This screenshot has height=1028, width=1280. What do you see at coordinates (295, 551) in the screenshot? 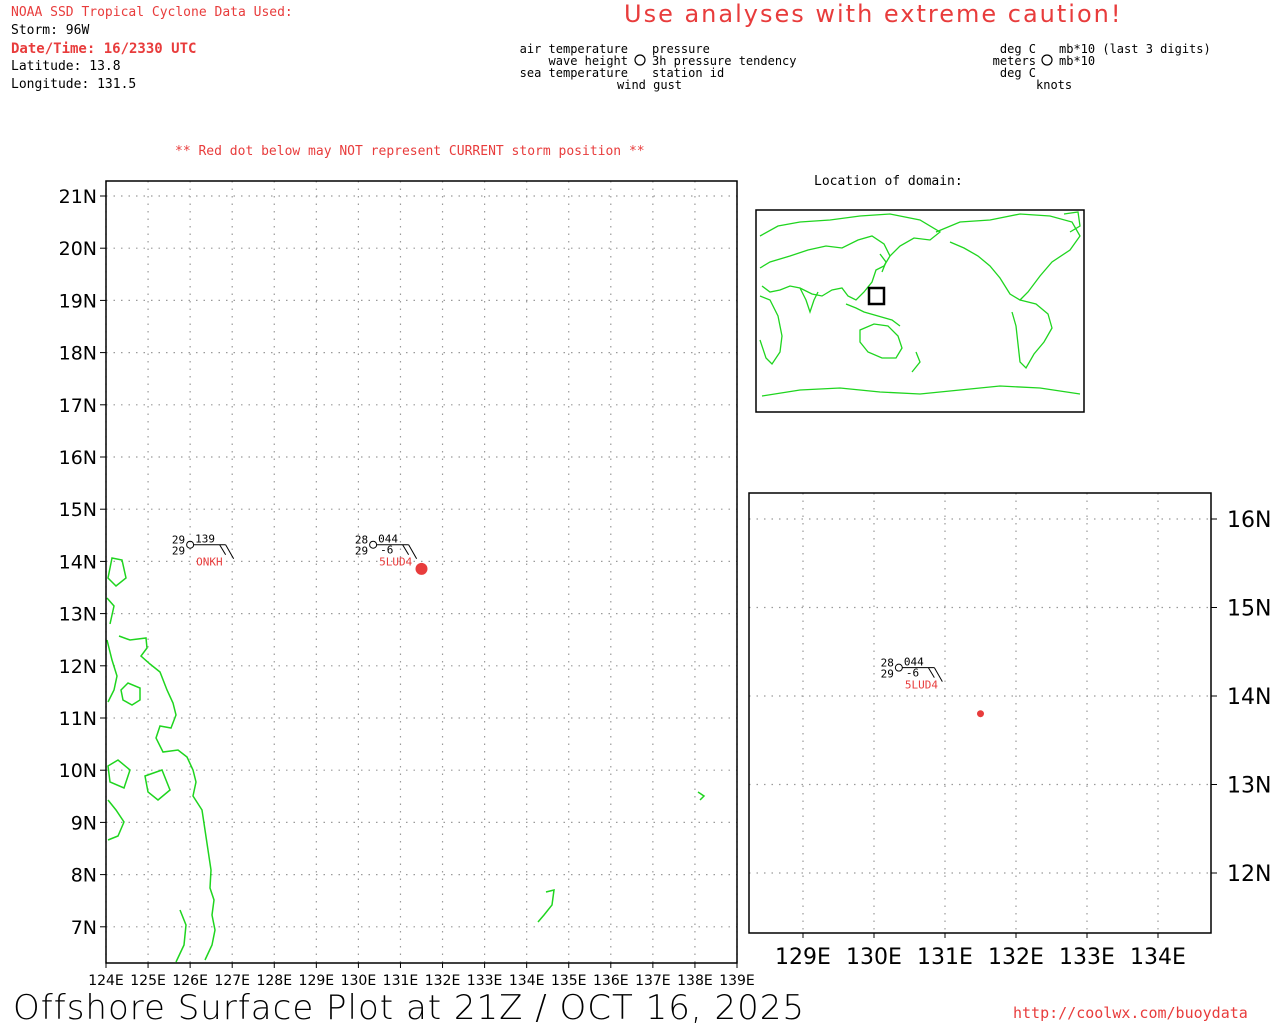
I see `main-map-stations: 29 29 139 ONKH 2829044-65LUD4` at bounding box center [295, 551].